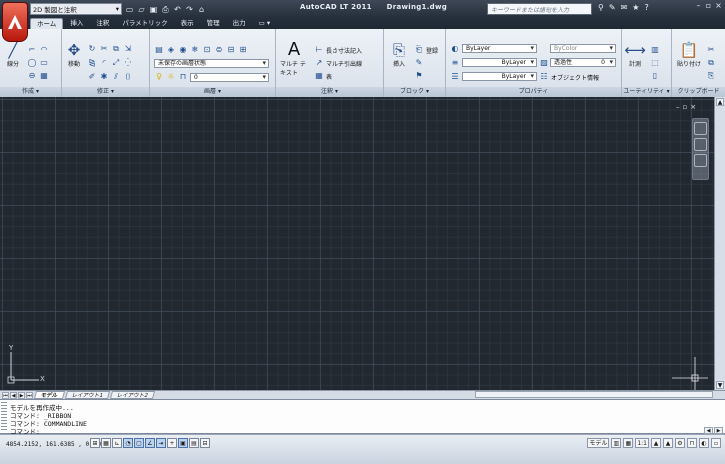 This screenshot has height=464, width=725. What do you see at coordinates (187, 23) in the screenshot?
I see `tab-view: 表示` at bounding box center [187, 23].